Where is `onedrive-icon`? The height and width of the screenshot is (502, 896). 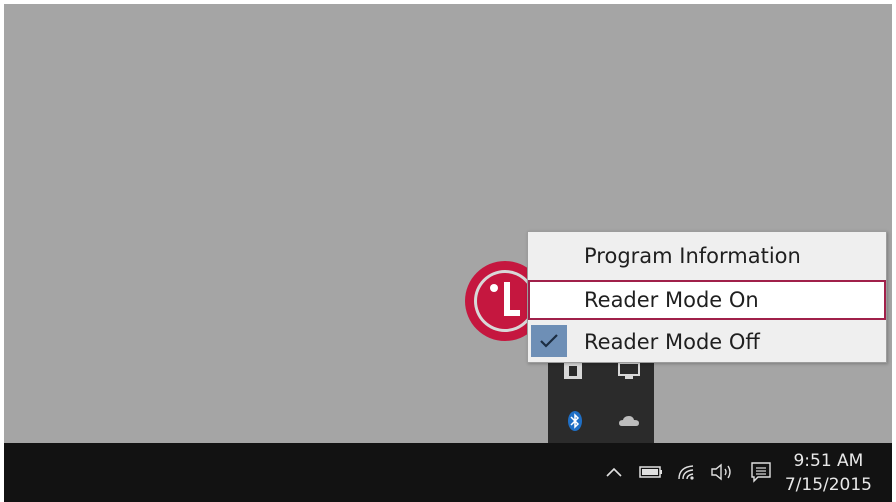
onedrive-icon is located at coordinates (629, 421).